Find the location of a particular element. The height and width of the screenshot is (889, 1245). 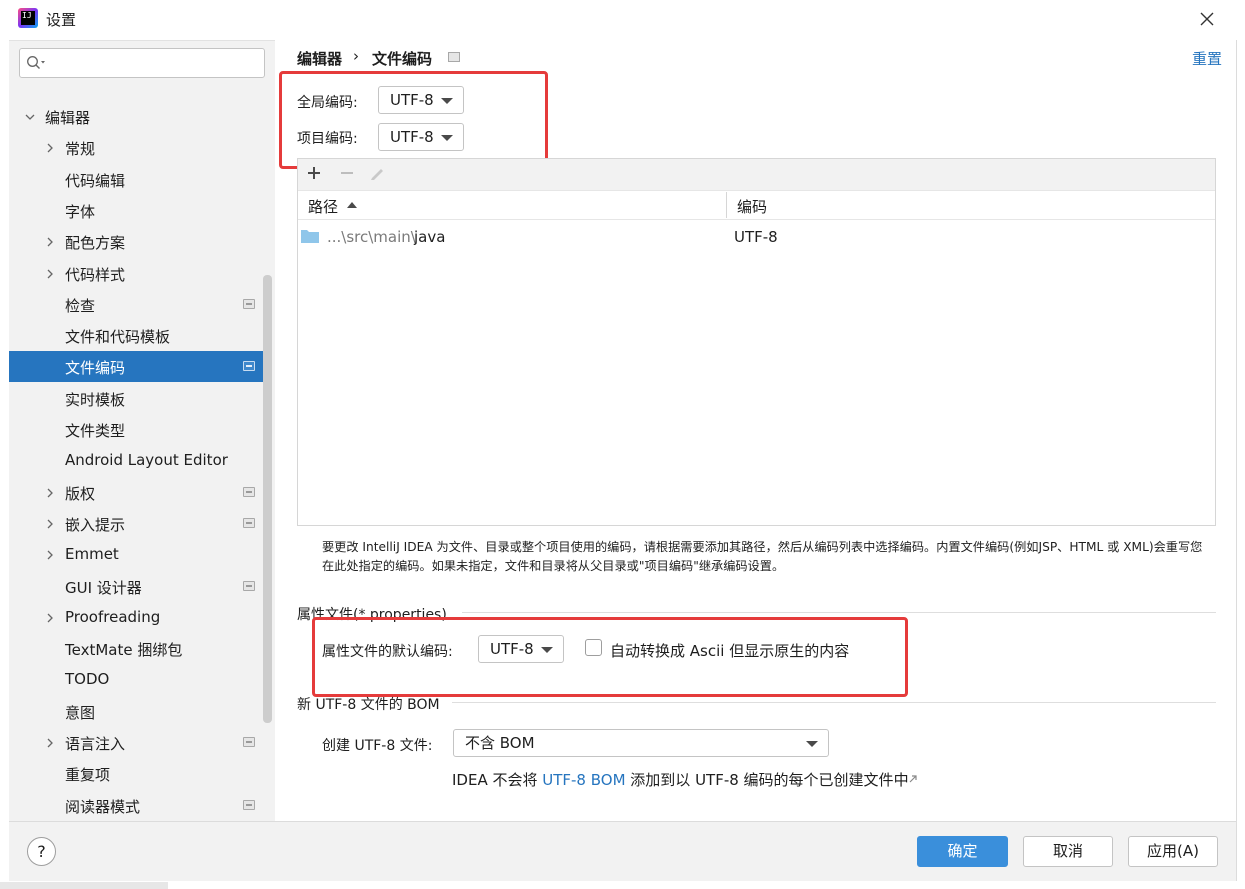

column-divider is located at coordinates (726, 205).